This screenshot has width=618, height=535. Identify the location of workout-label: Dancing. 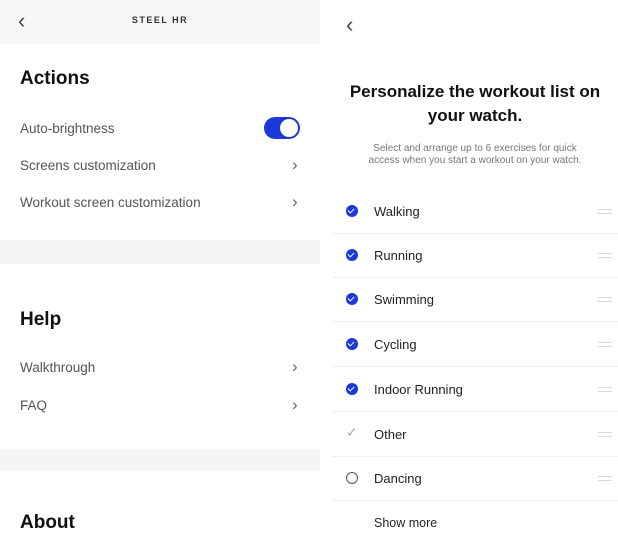
(398, 478).